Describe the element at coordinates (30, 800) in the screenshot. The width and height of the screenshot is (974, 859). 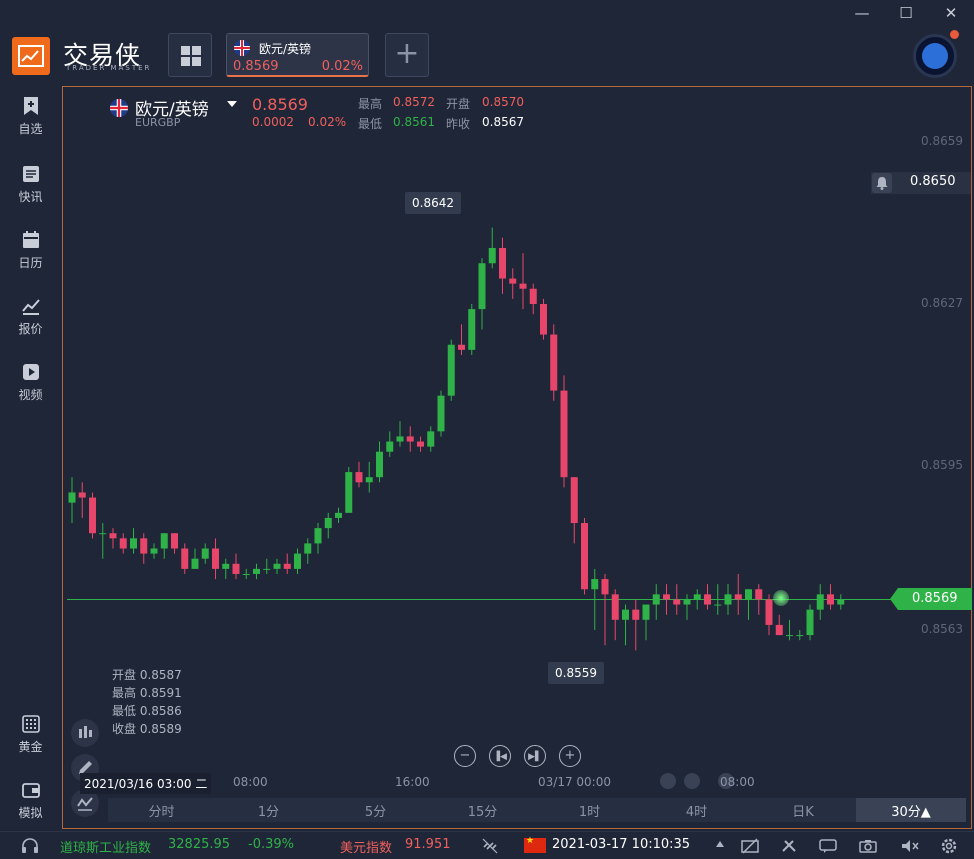
I see `sidebar-item-simulate: 模拟` at that location.